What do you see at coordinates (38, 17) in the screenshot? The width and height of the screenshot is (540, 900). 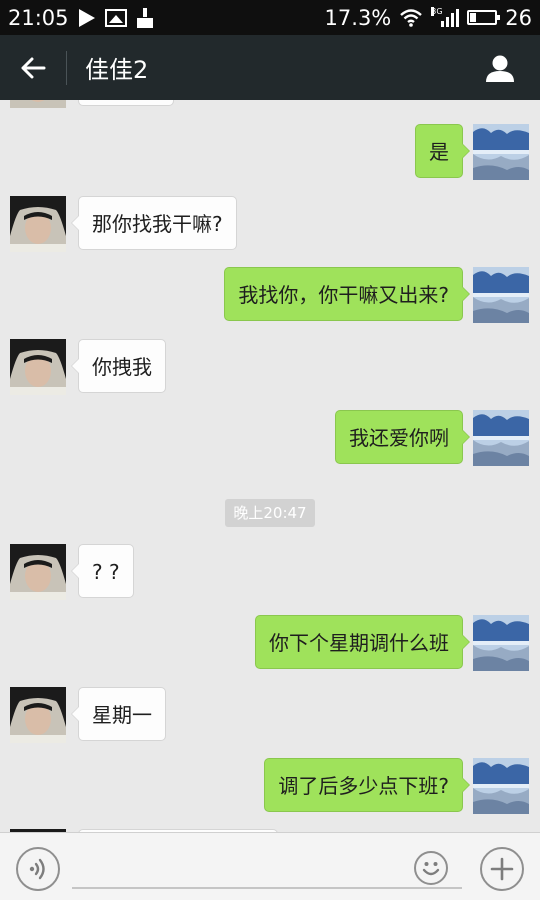 I see `clock: 21:05` at bounding box center [38, 17].